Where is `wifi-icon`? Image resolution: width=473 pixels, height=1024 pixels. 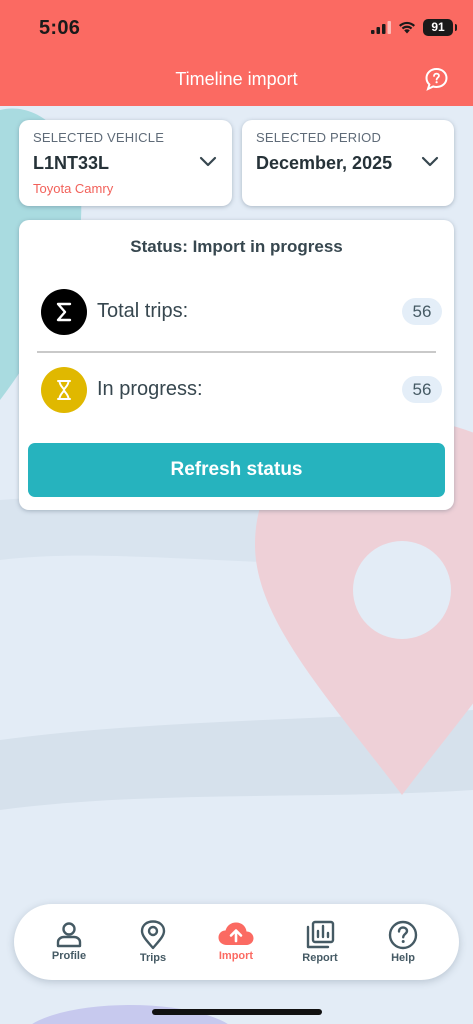
wifi-icon is located at coordinates (407, 27).